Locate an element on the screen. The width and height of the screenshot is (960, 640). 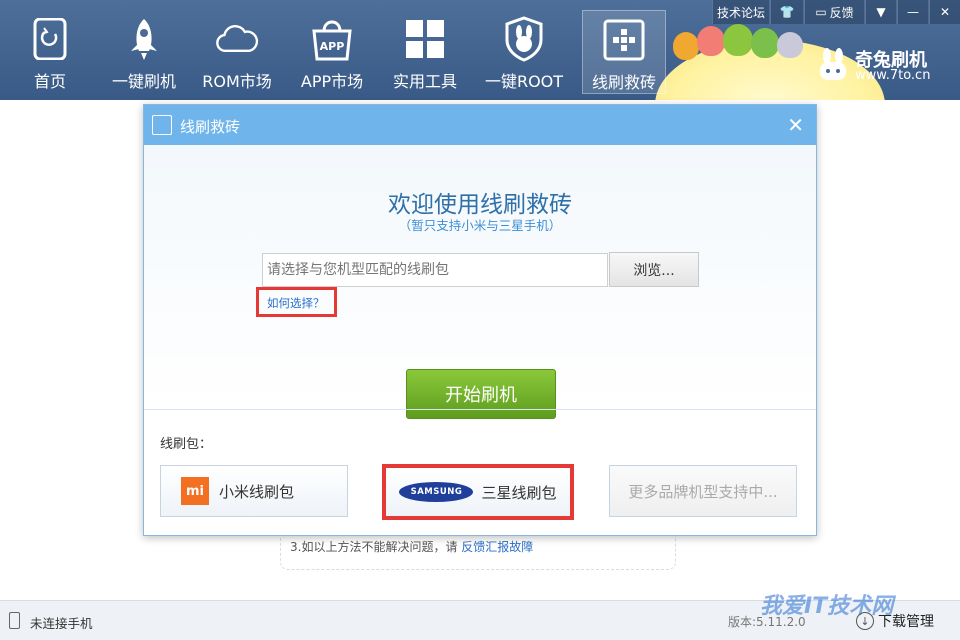
rabbit-logo-icon is located at coordinates (833, 64).